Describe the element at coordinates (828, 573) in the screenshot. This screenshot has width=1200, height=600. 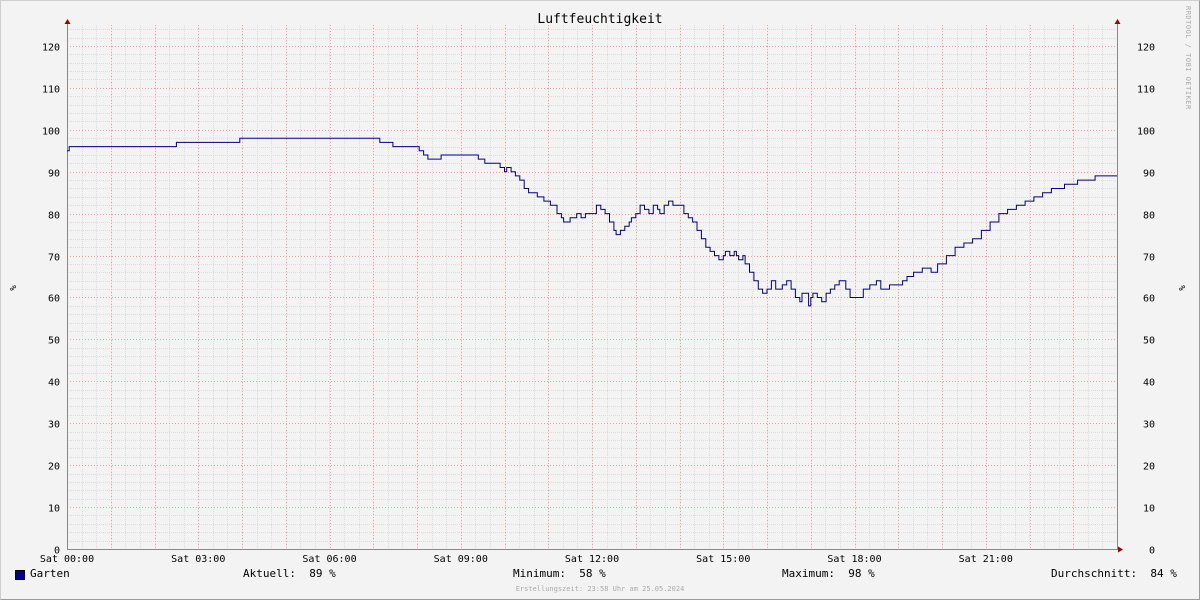
I see `legend-maximum: Maximum: 98 %` at that location.